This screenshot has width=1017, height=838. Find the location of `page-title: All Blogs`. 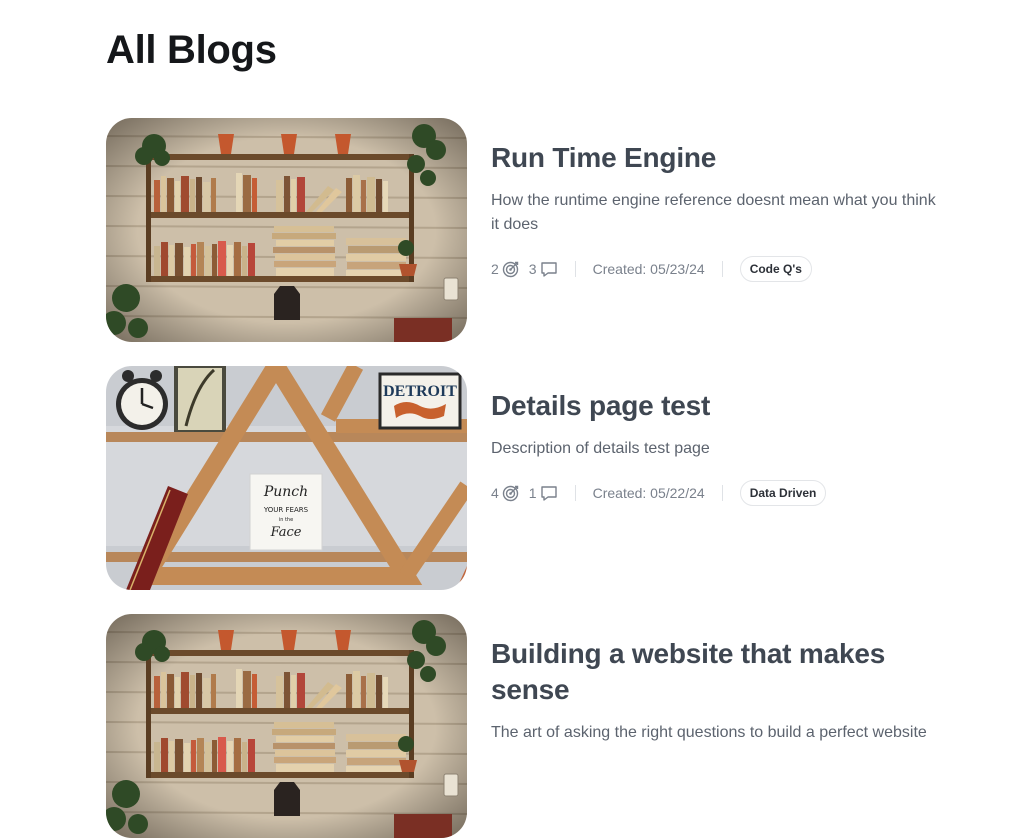

page-title: All Blogs is located at coordinates (191, 50).